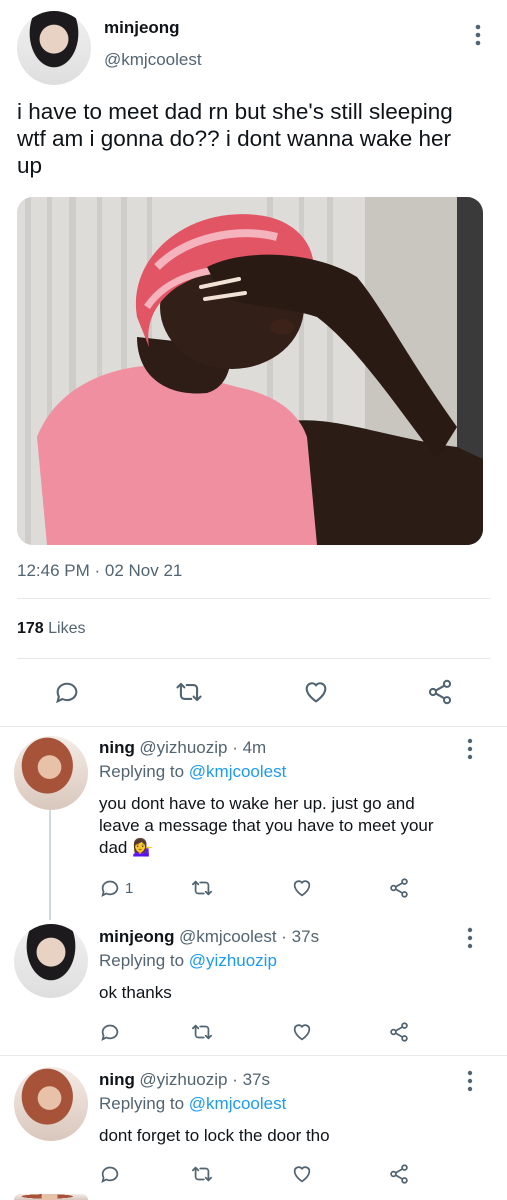  Describe the element at coordinates (153, 60) in the screenshot. I see `author-handle: @kmjcoolest` at that location.